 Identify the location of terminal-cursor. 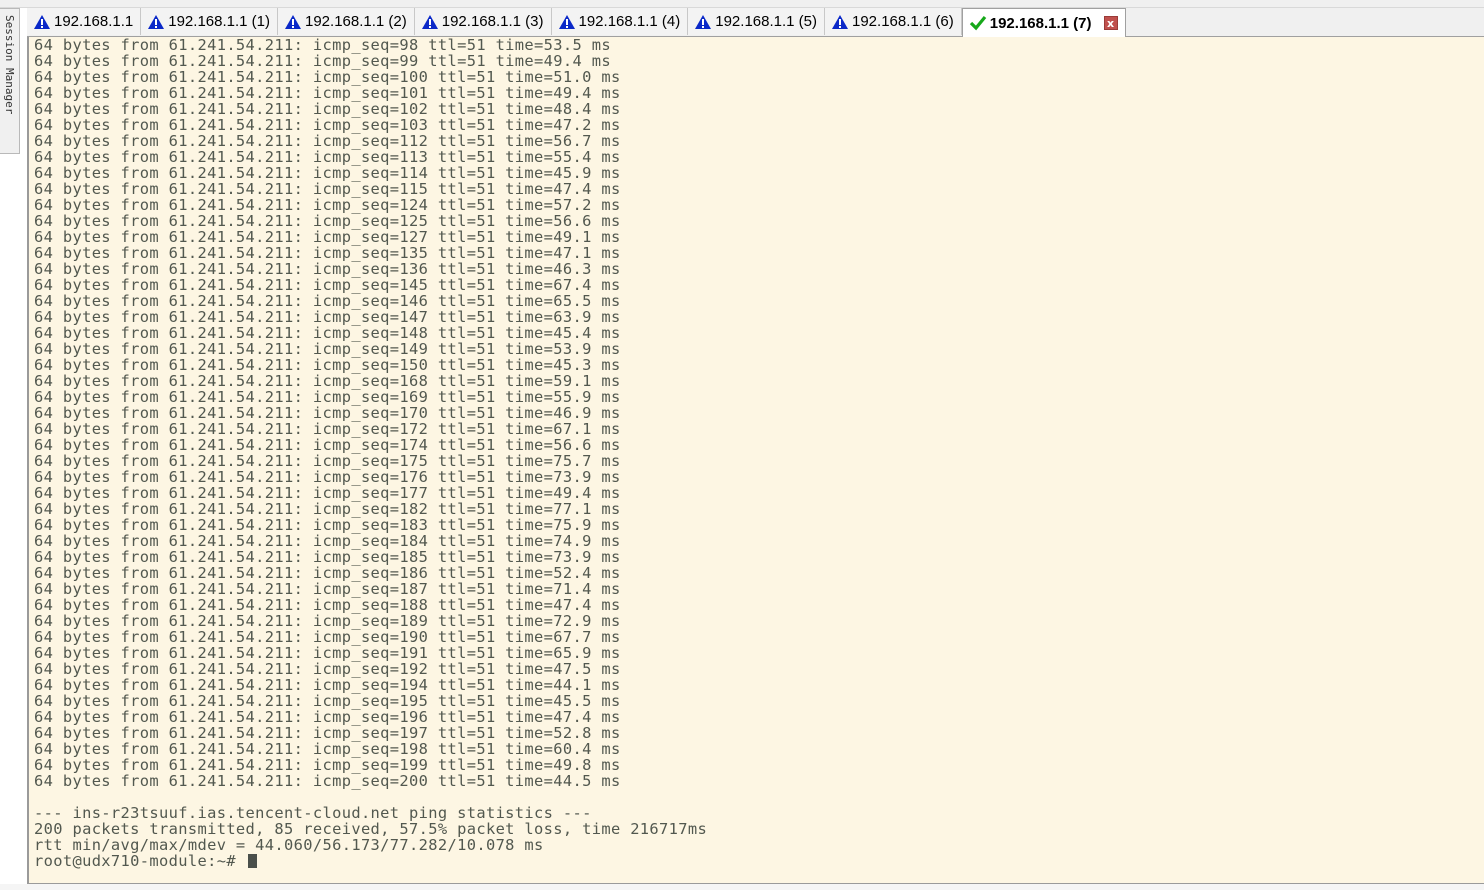
(252, 861).